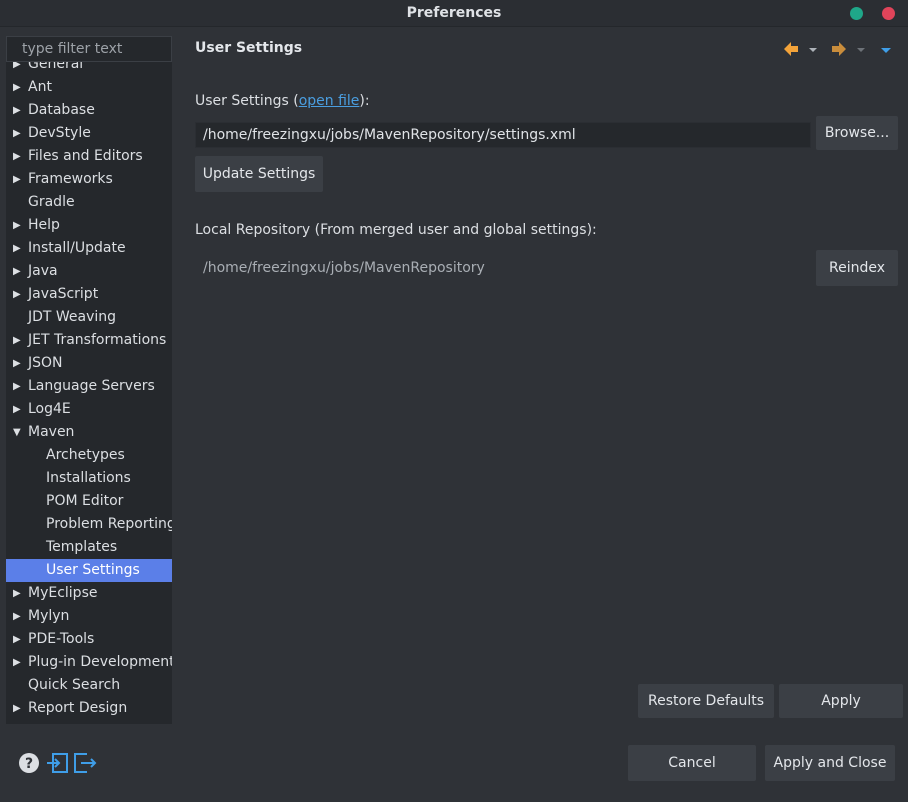 This screenshot has height=802, width=908. What do you see at coordinates (59, 133) in the screenshot?
I see `tree-item-label: DevStyle` at bounding box center [59, 133].